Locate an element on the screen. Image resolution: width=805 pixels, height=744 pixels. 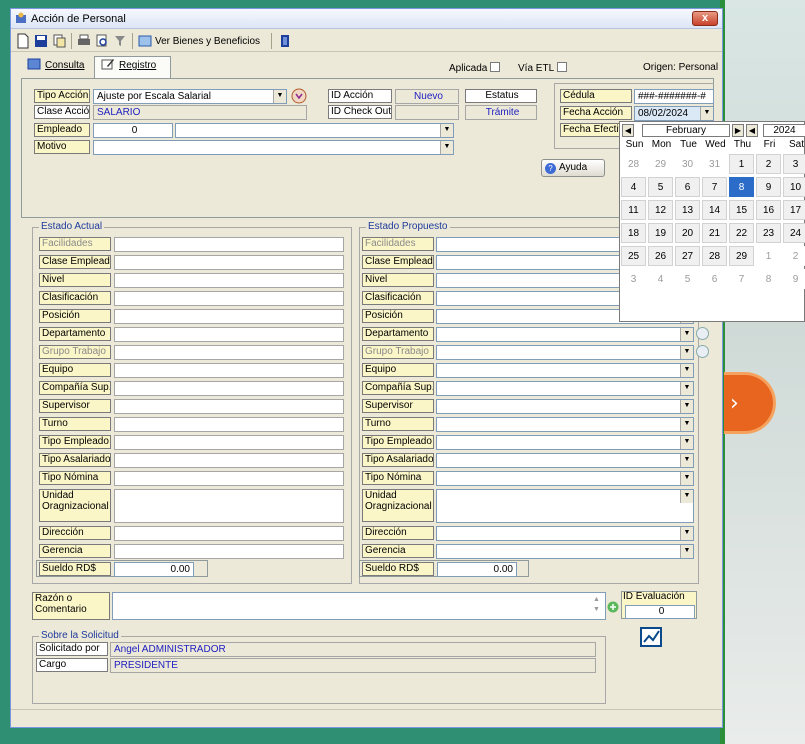
aplicada-checkbox is located at coordinates (495, 67).